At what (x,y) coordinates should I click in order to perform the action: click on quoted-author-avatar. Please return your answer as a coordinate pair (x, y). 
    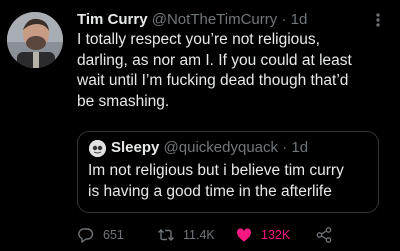
    Looking at the image, I should click on (97, 148).